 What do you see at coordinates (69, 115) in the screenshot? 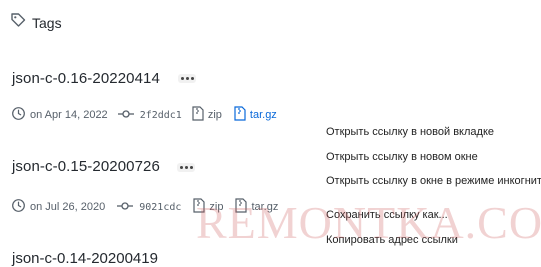
I see `tag-date: on Apr 14, 2022` at bounding box center [69, 115].